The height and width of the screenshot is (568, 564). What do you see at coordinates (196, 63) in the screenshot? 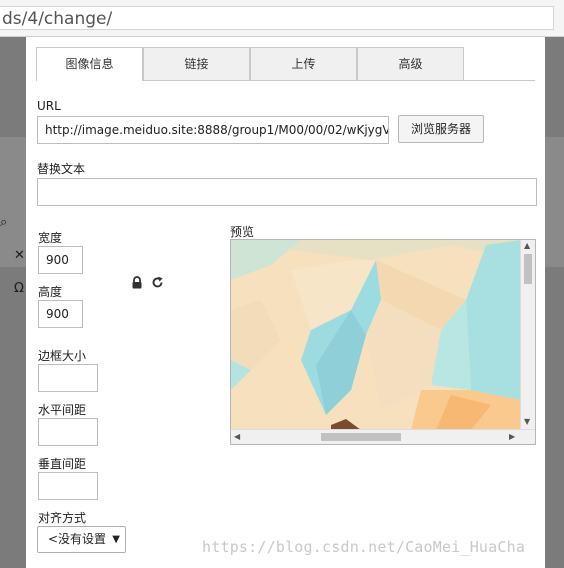
I see `tab-link: 链接` at bounding box center [196, 63].